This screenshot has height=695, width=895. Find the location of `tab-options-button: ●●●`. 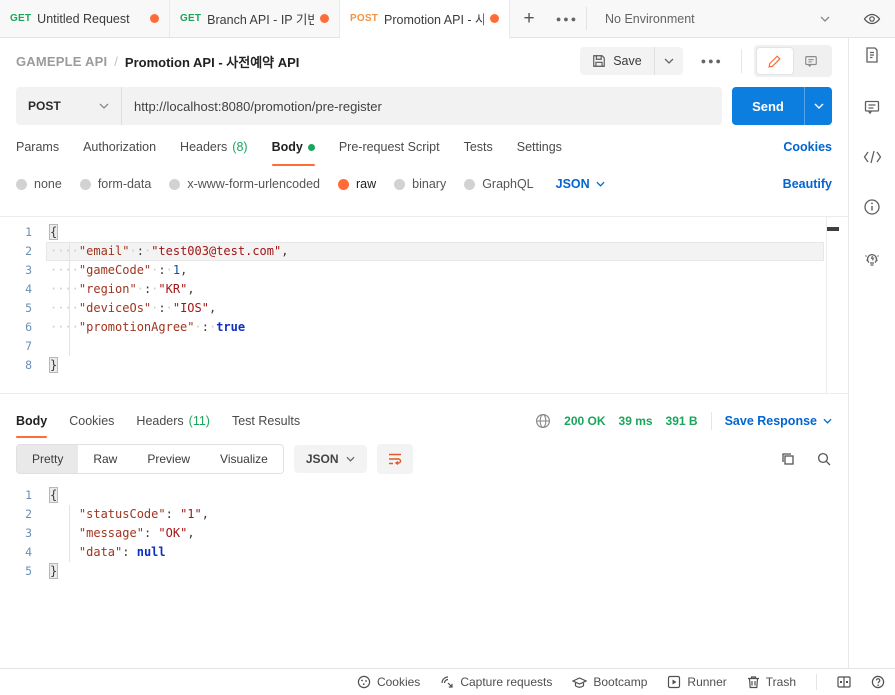

tab-options-button: ●●● is located at coordinates (567, 18).